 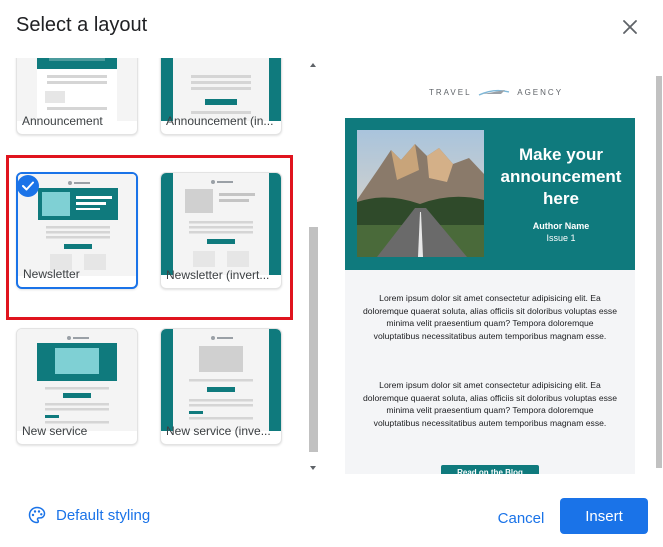 I want to click on preview-scrollbar, so click(x=659, y=268).